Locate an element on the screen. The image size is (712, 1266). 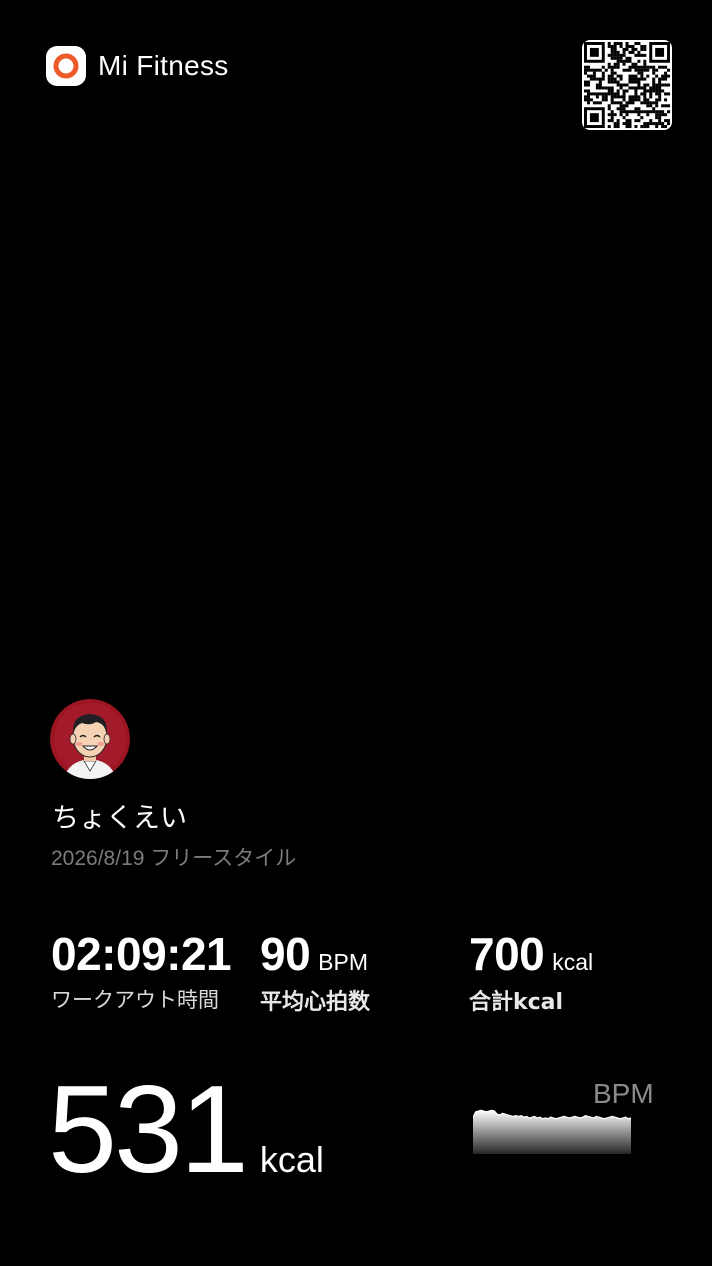
active-calories: 531 kcal is located at coordinates (186, 1130).